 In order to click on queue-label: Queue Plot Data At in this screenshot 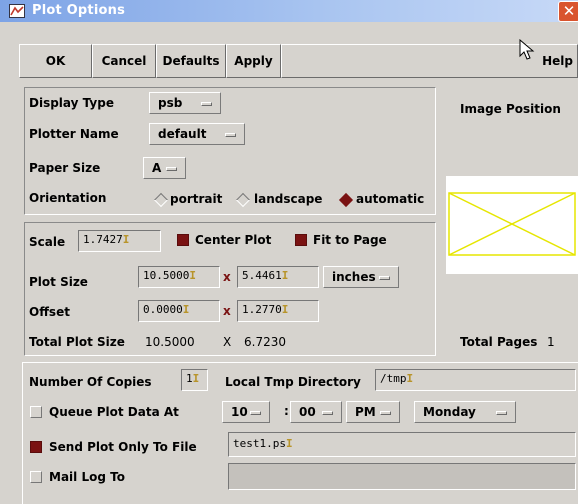, I will do `click(114, 412)`.